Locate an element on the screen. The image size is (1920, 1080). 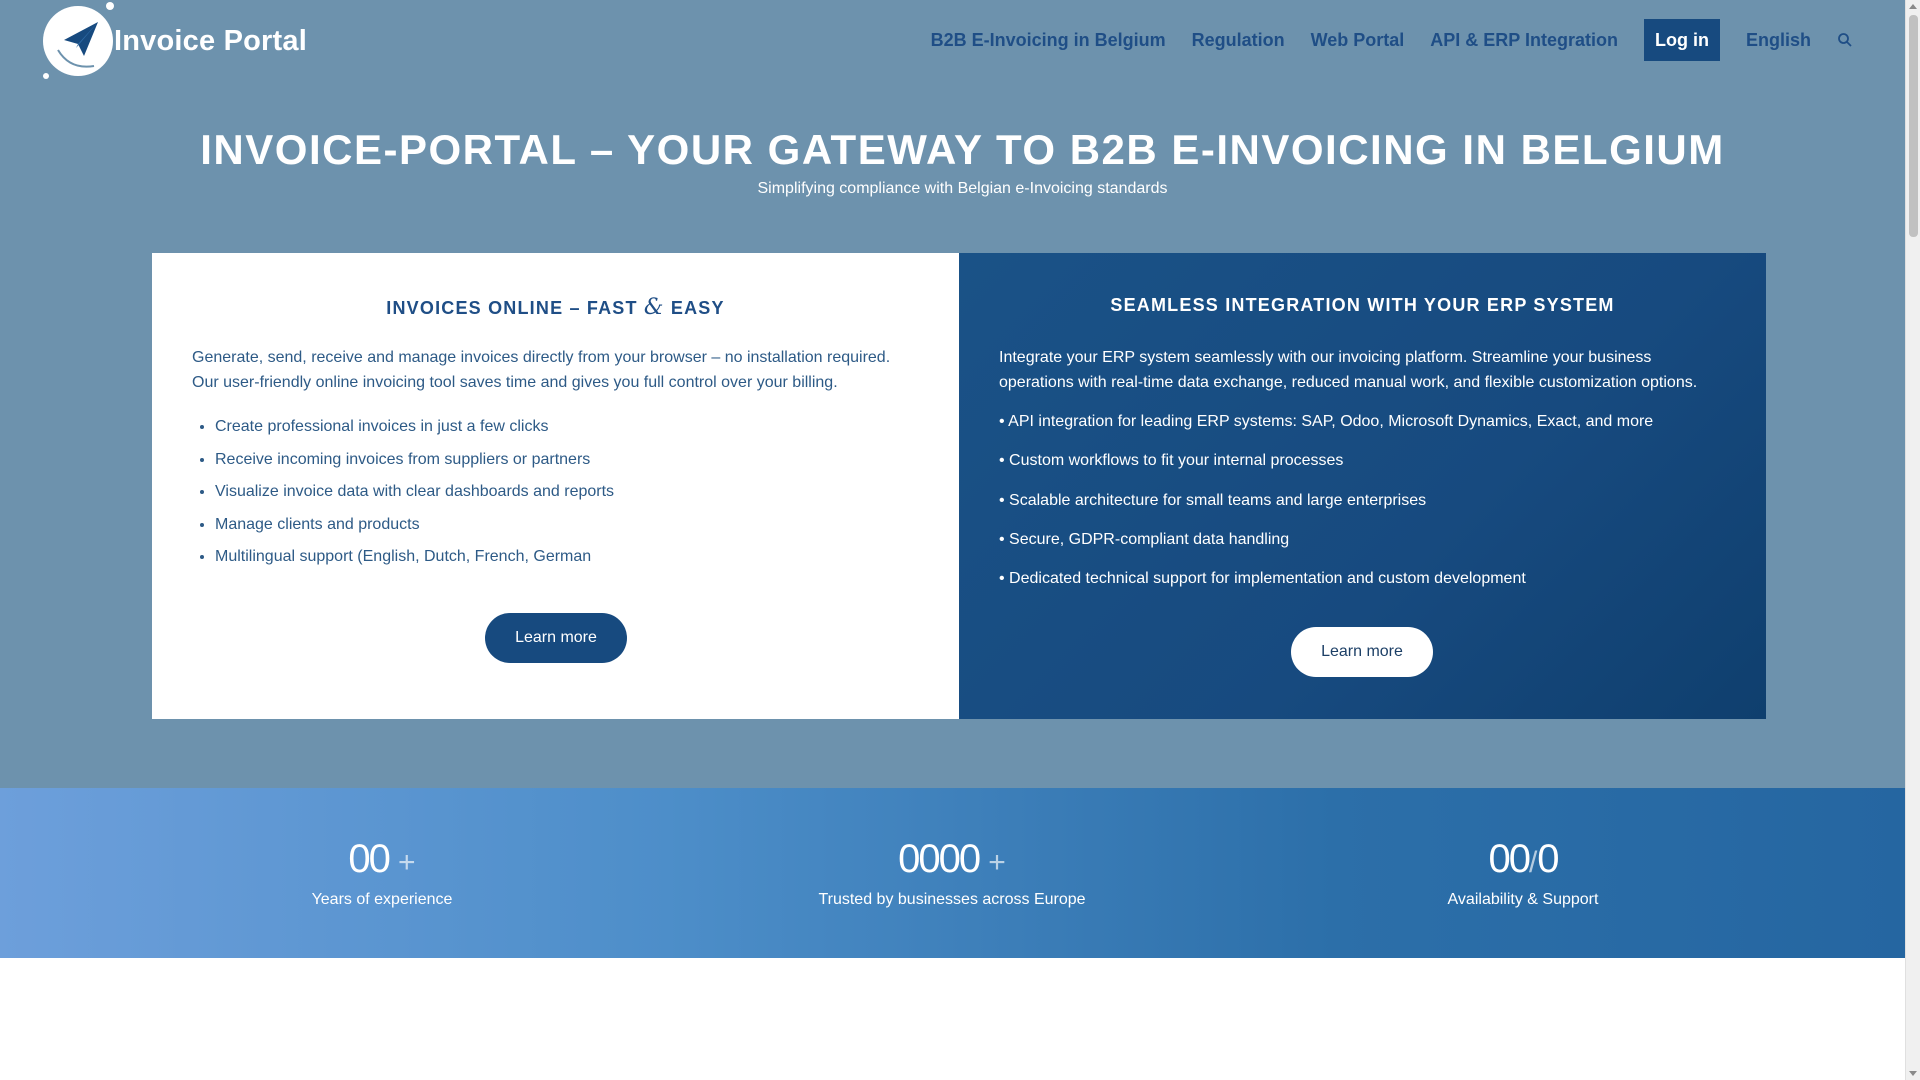
logo: Invoice Portal is located at coordinates (185, 41).